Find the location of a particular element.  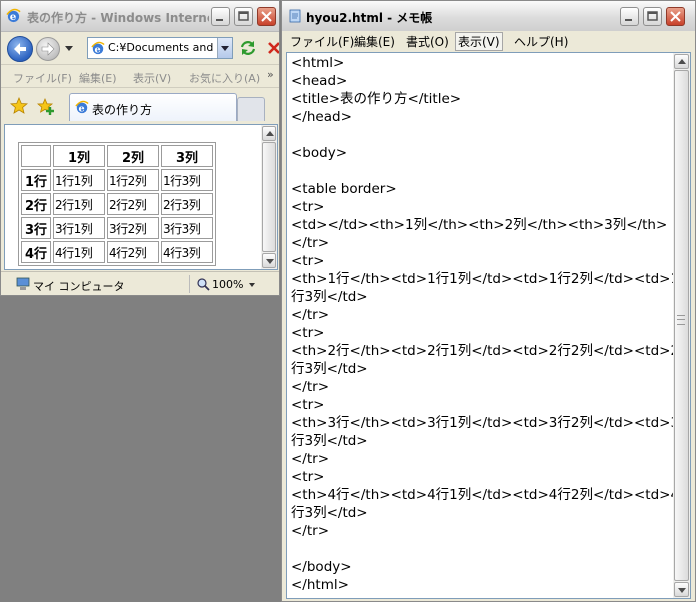

tab-ie-icon: e is located at coordinates (82, 107).